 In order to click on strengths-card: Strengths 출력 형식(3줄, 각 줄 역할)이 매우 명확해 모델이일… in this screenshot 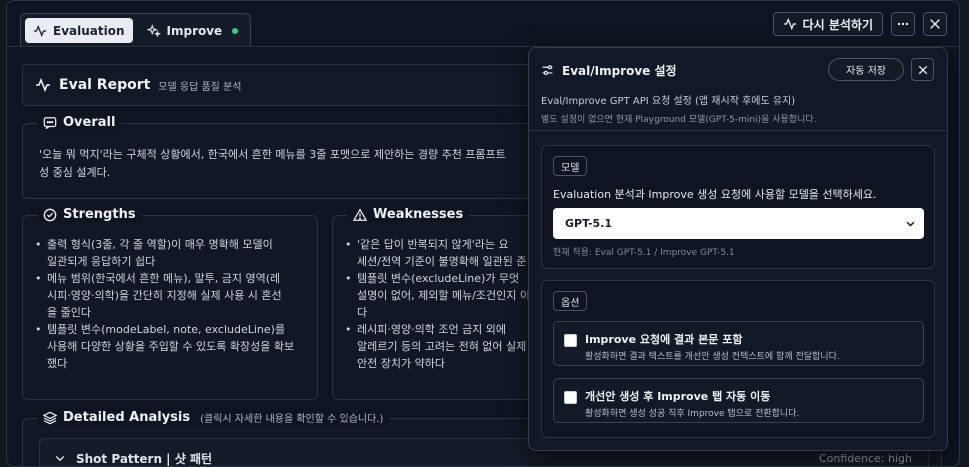, I will do `click(170, 303)`.